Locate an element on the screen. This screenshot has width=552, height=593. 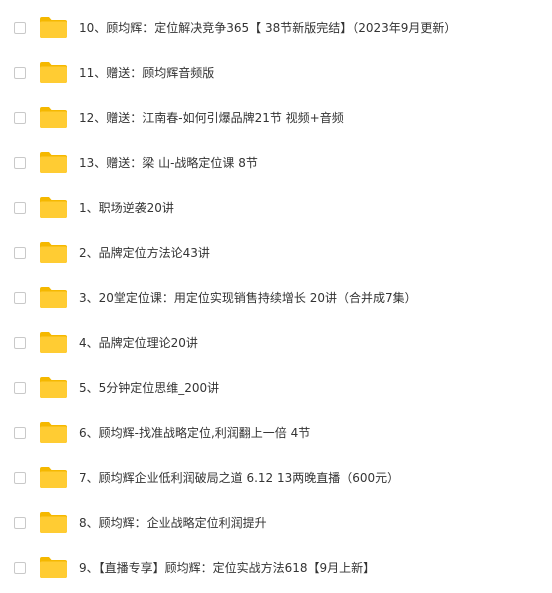
file-row: 13、赠送：梁 山-战略定位课 8节 is located at coordinates (276, 162).